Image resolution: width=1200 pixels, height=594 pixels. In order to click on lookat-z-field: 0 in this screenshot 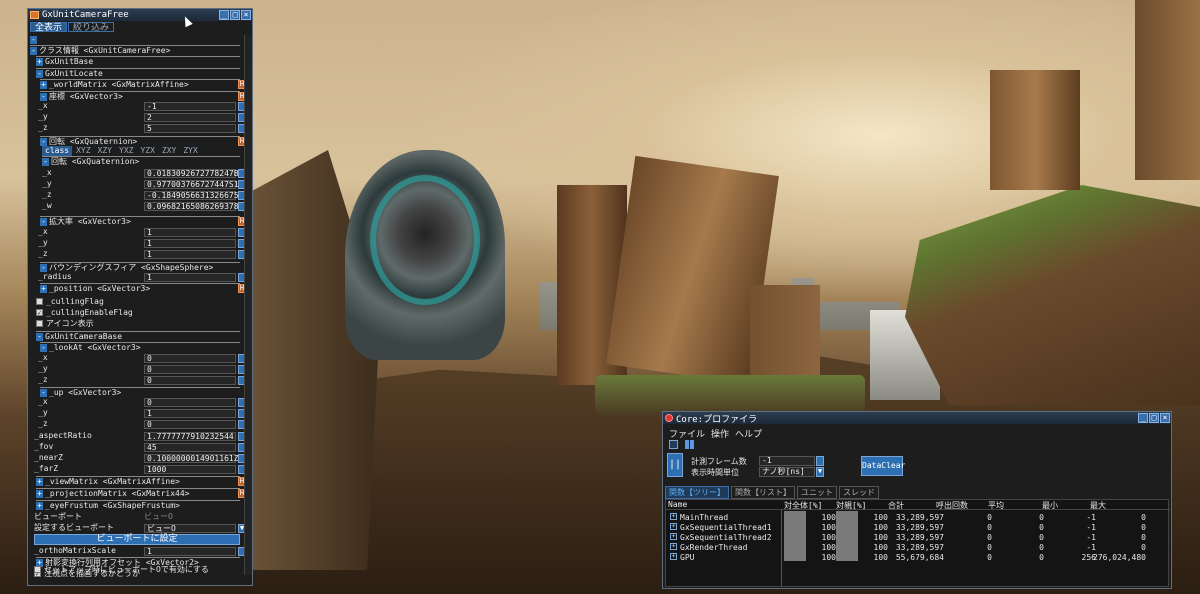, I will do `click(190, 380)`.